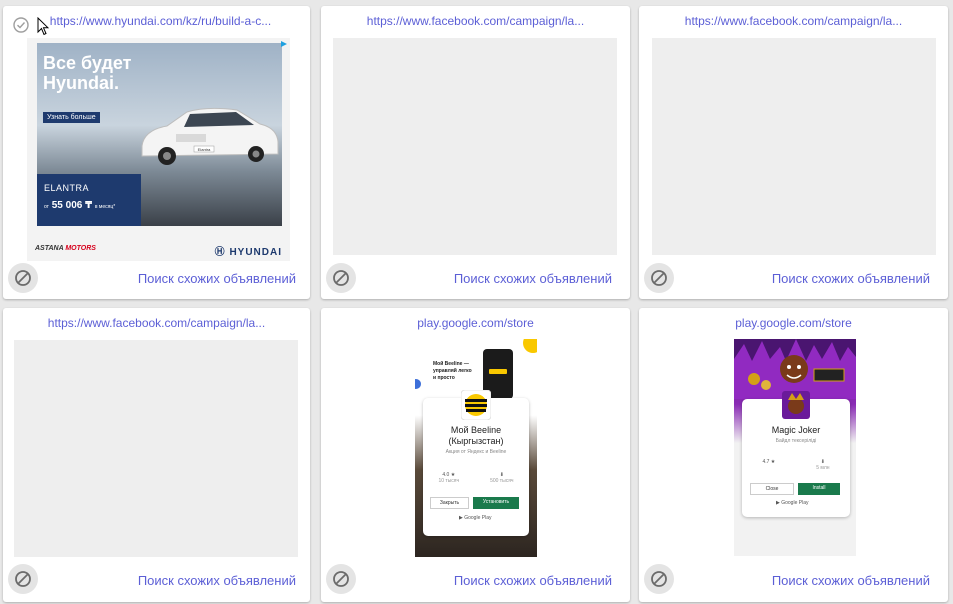 The image size is (953, 604). I want to click on beeline-logo-icon, so click(476, 405).